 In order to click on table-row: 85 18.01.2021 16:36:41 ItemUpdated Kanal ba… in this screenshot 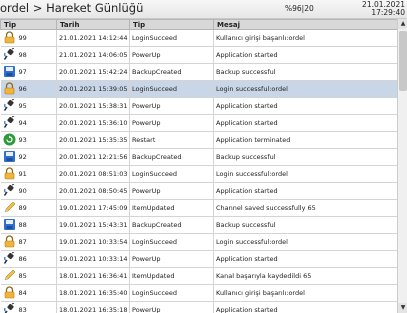, I will do `click(198, 276)`.